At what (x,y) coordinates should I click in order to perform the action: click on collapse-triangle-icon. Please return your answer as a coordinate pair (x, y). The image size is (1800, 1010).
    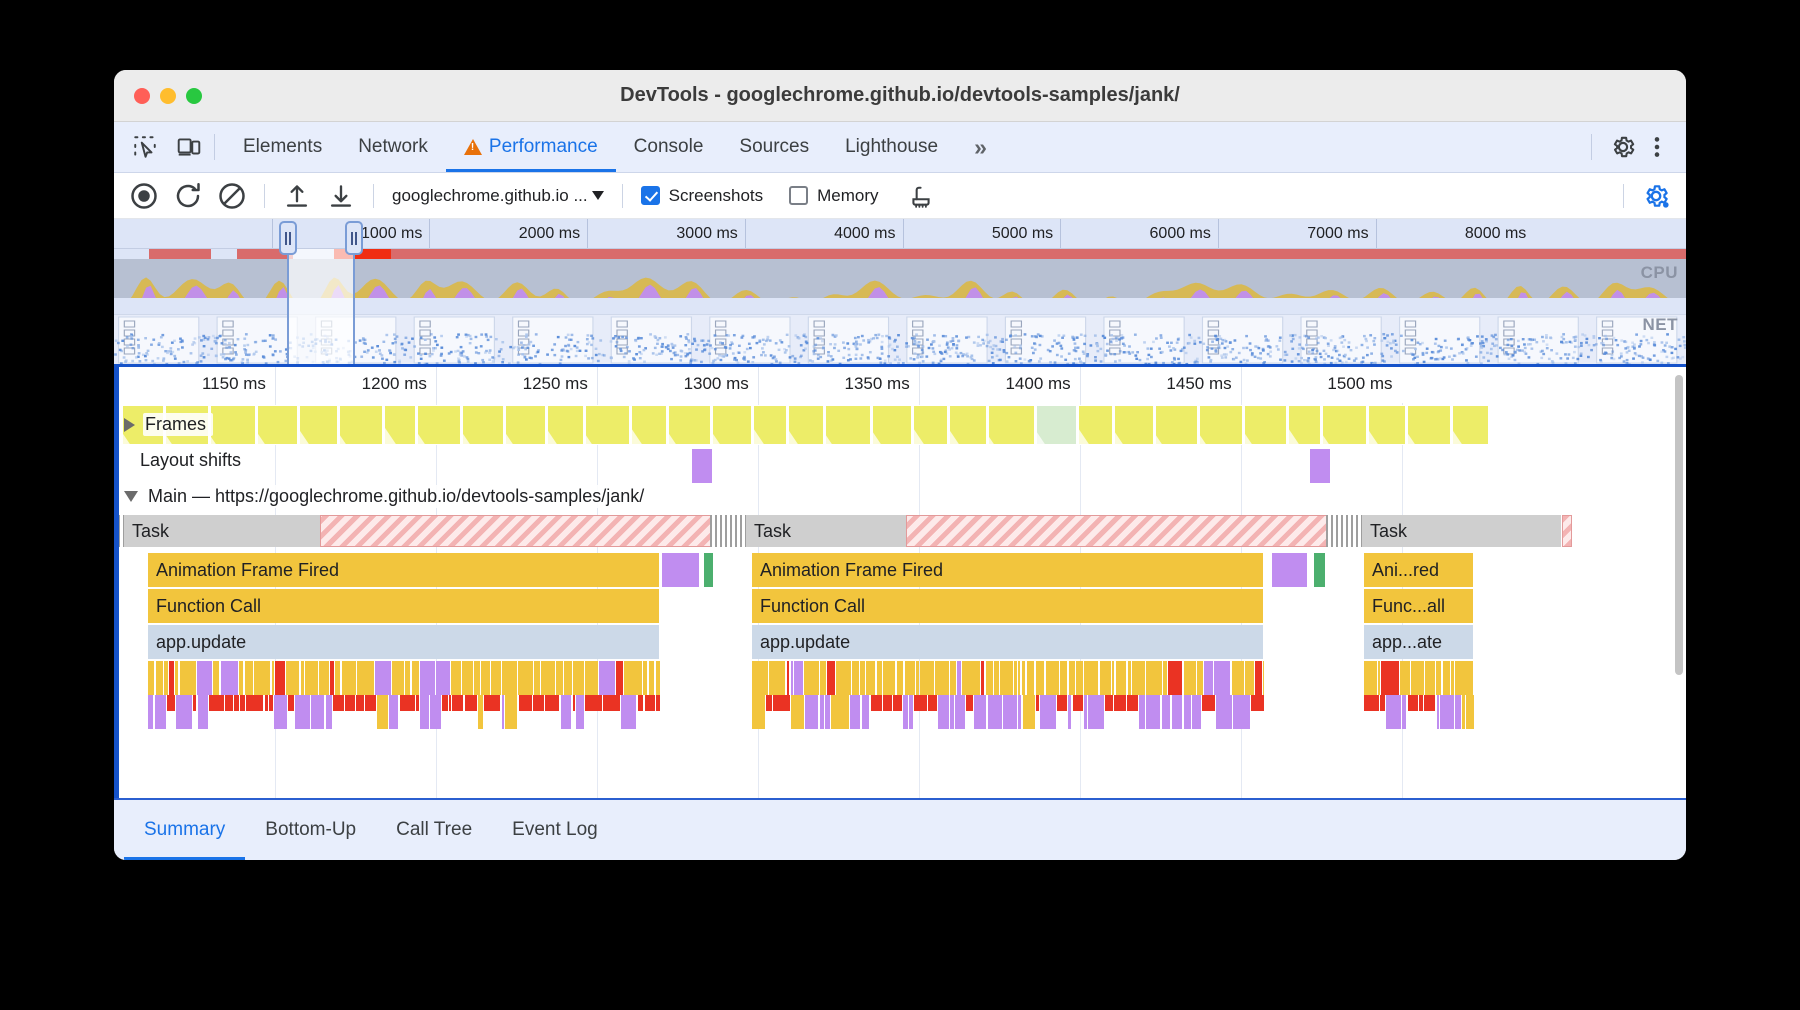
    Looking at the image, I should click on (131, 496).